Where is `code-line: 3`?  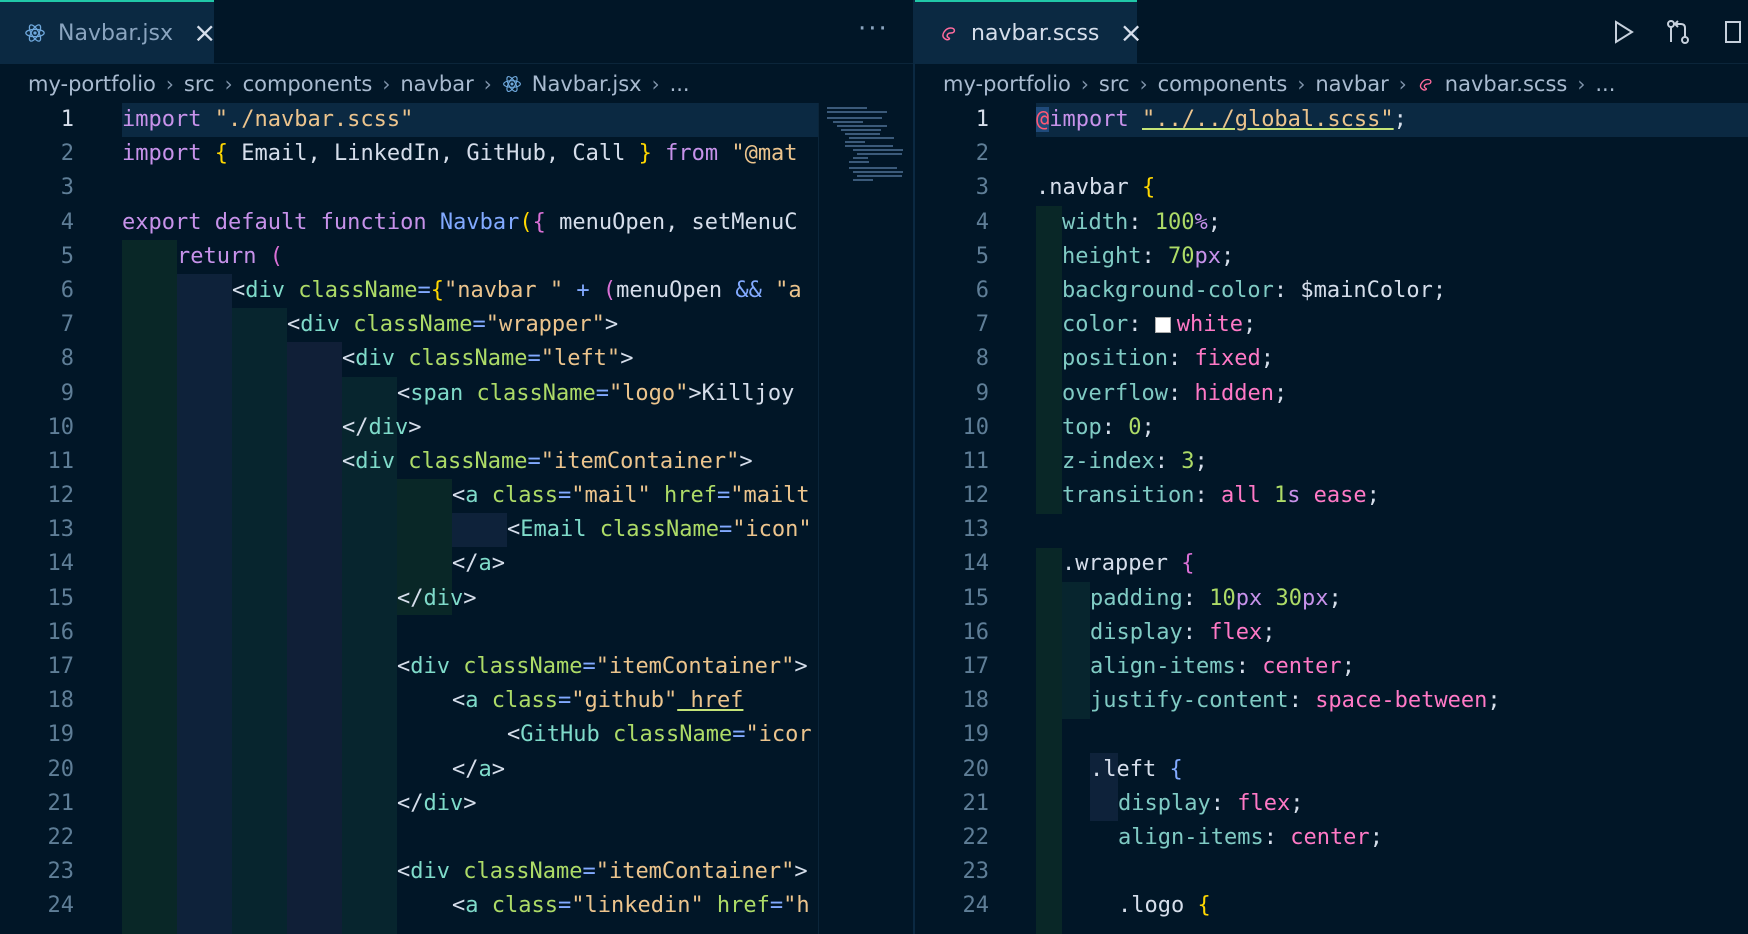
code-line: 3 is located at coordinates (456, 188).